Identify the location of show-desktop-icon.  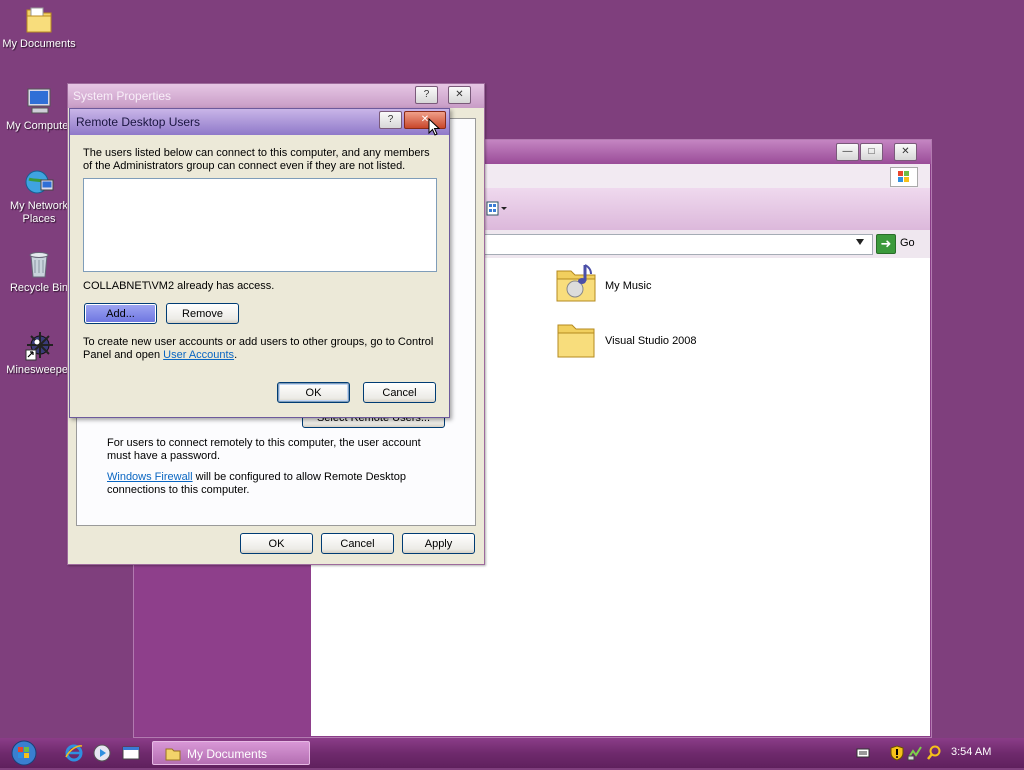
(131, 753).